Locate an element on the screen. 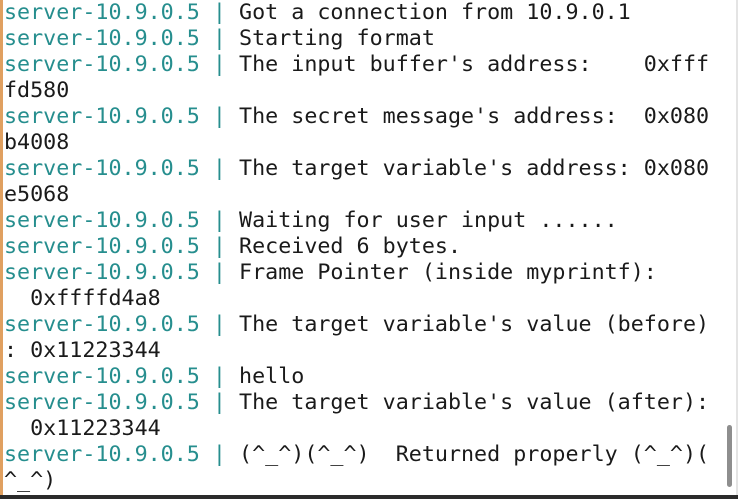 This screenshot has height=499, width=738. line-text: The input buffer's address: 0xfff is located at coordinates (474, 64).